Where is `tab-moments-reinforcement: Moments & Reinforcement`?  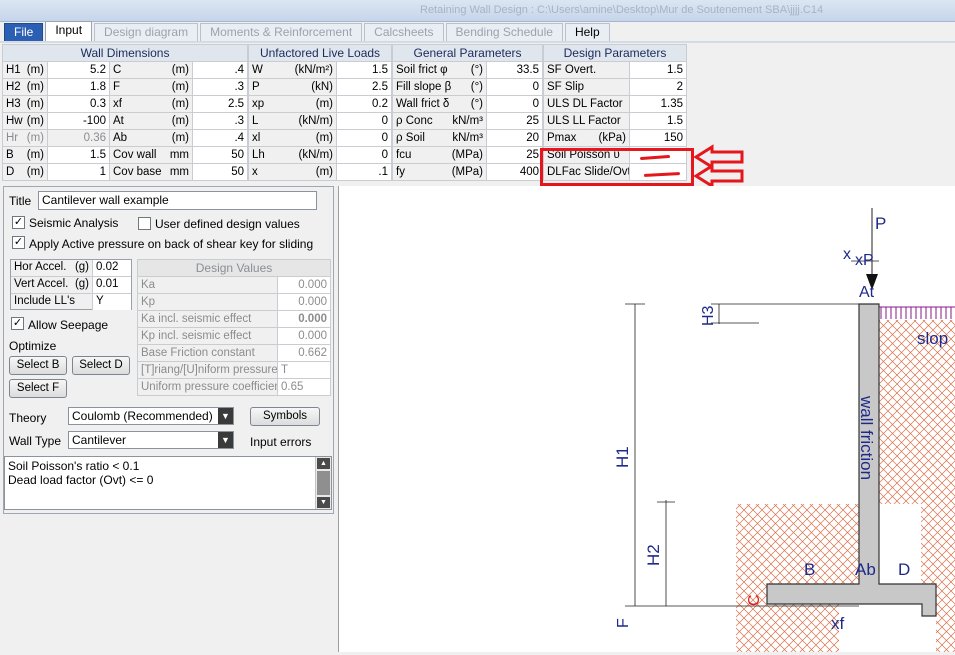
tab-moments-reinforcement: Moments & Reinforcement is located at coordinates (281, 32).